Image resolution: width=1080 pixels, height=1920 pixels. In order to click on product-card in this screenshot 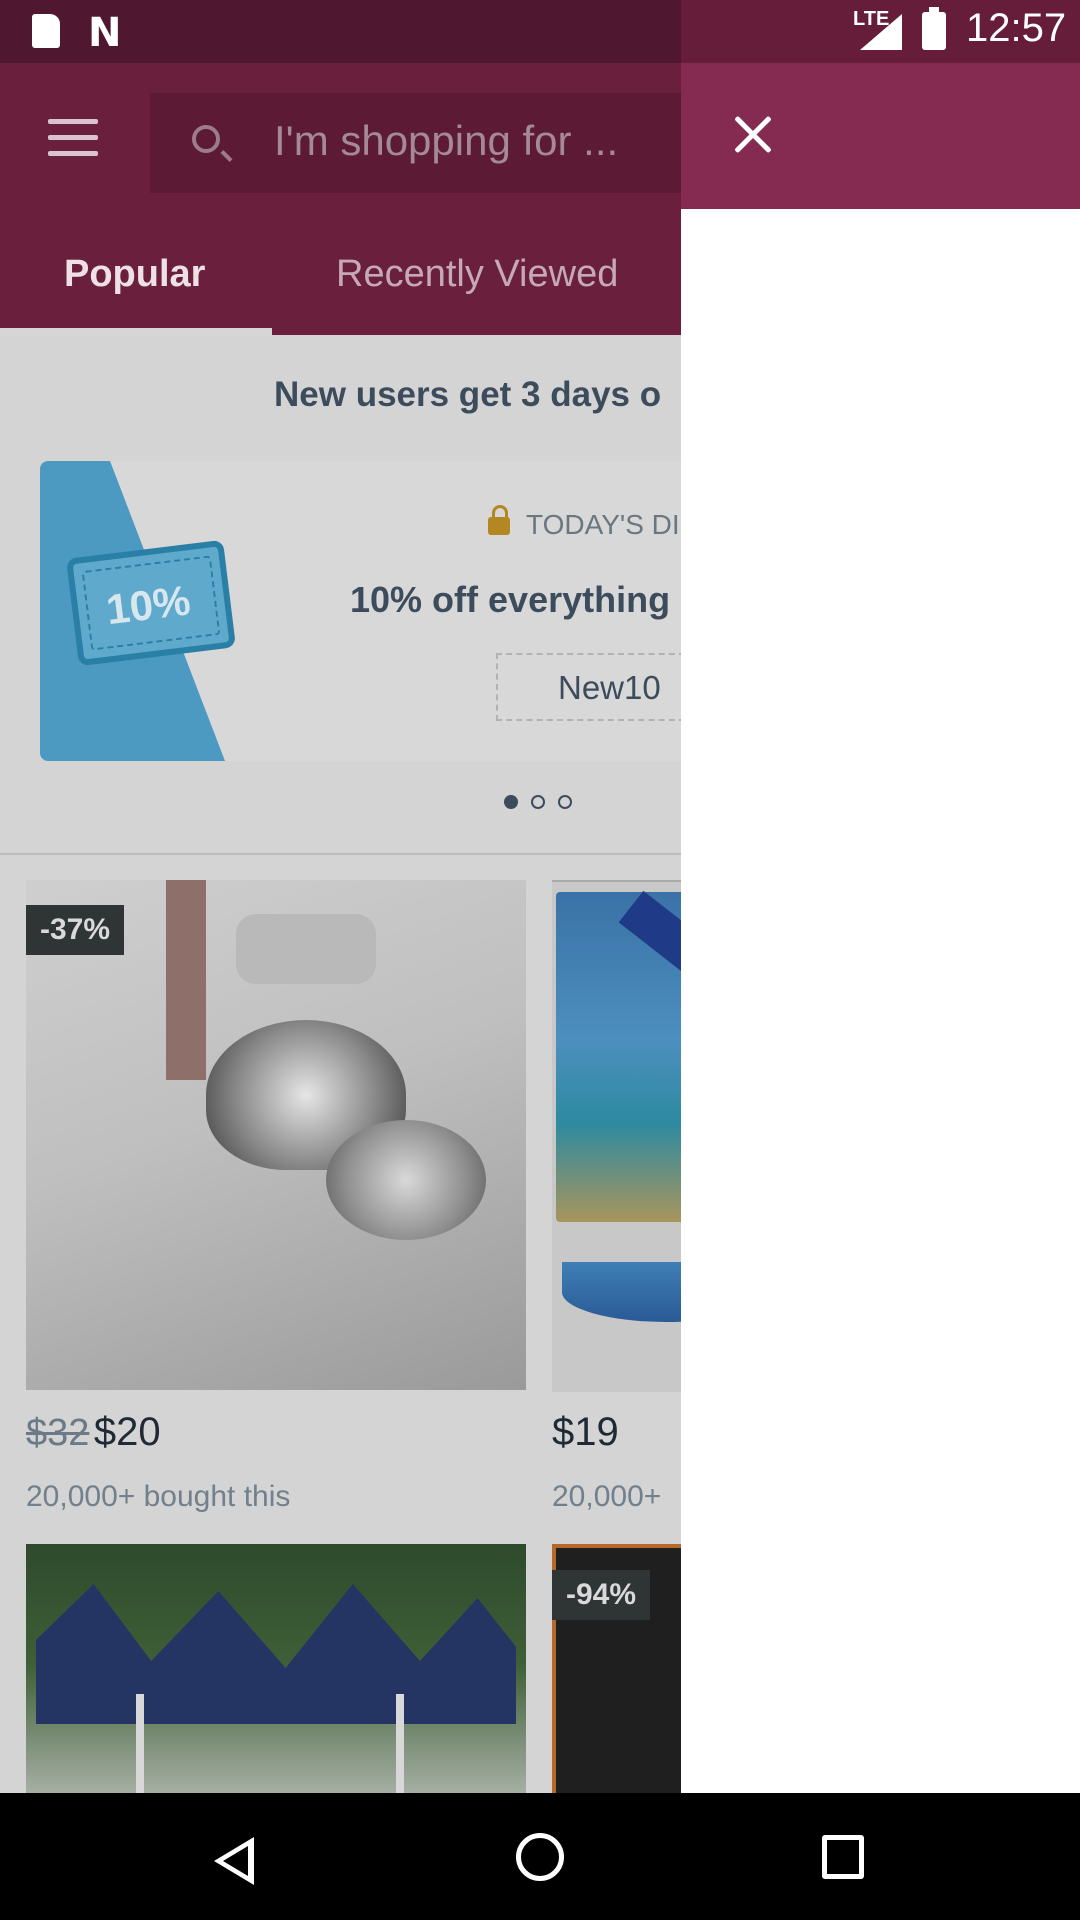, I will do `click(276, 1668)`.